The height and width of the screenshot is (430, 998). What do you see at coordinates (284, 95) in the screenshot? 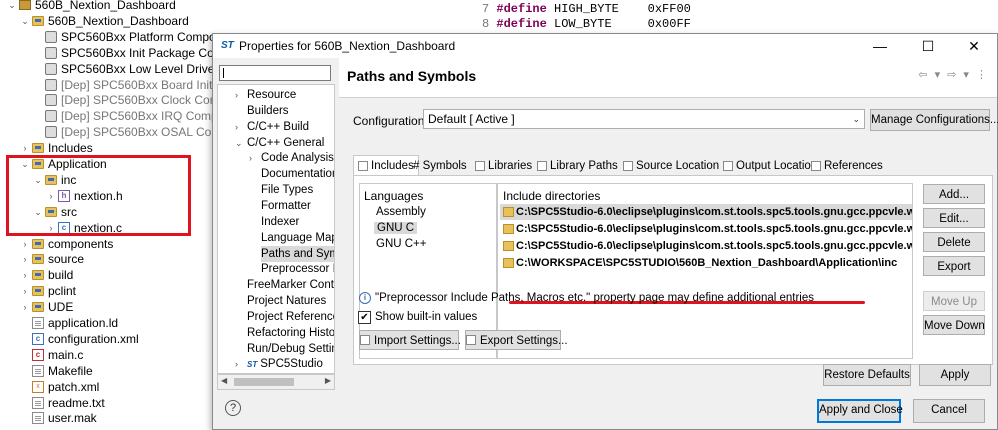
I see `nav-item: › Resource` at bounding box center [284, 95].